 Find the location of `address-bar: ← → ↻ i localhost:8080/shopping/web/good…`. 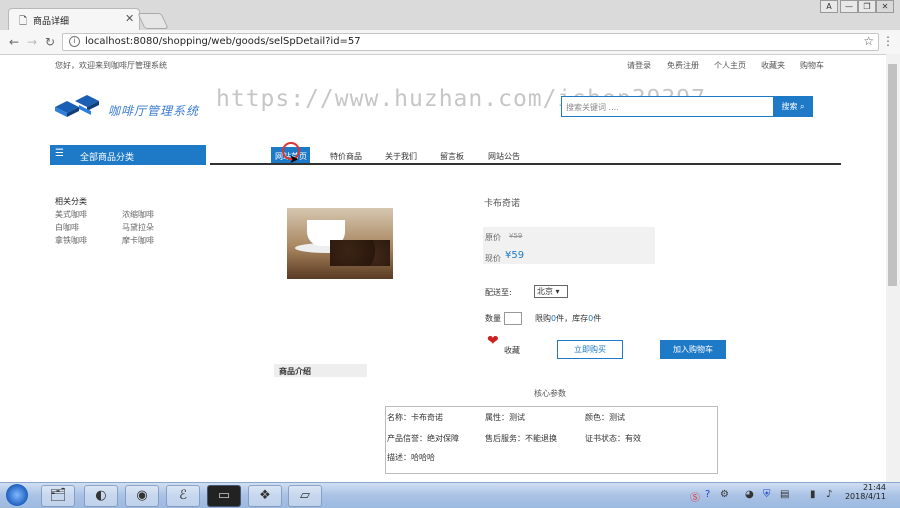

address-bar: ← → ↻ i localhost:8080/shopping/web/good… is located at coordinates (450, 42).